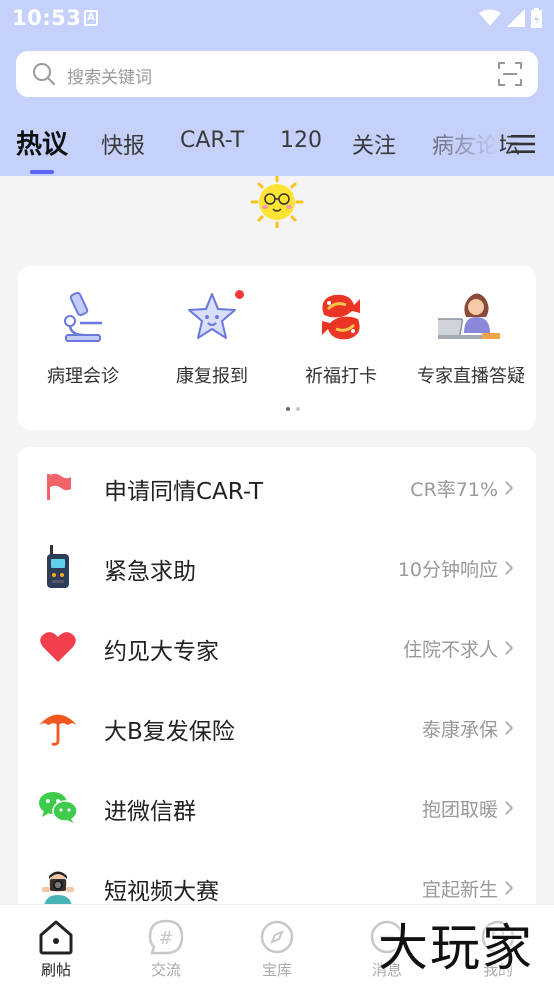  Describe the element at coordinates (165, 970) in the screenshot. I see `nav-label: 交流` at that location.